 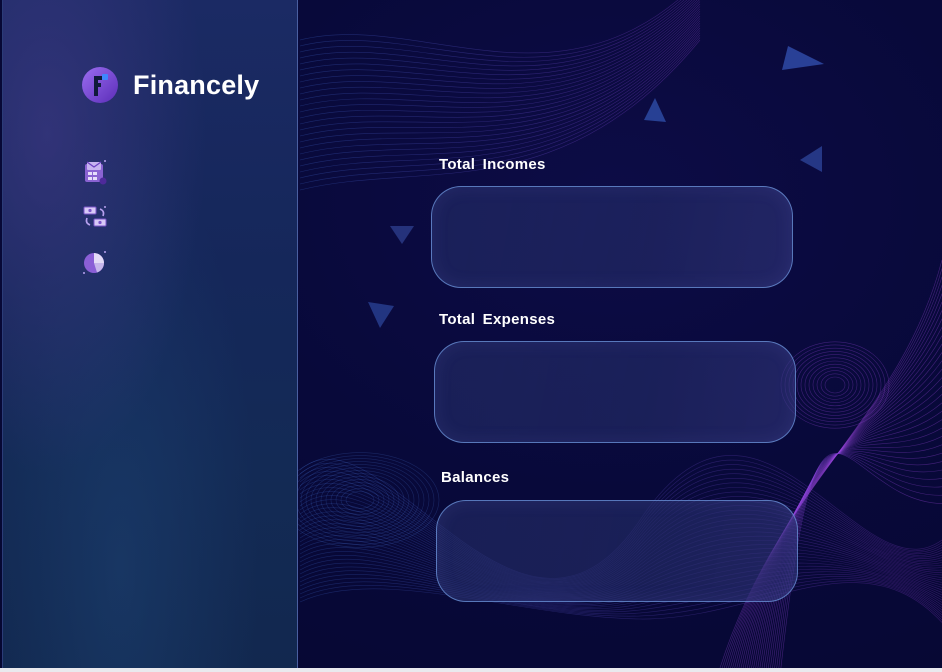 I want to click on card-title-incomes: Total Incomes, so click(x=492, y=164).